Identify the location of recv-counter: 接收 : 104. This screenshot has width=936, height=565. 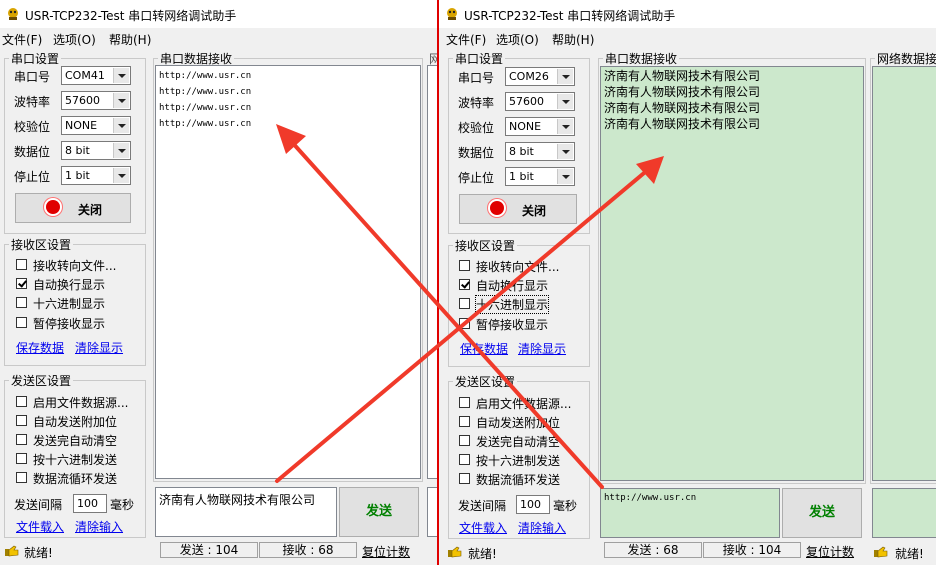
(752, 550).